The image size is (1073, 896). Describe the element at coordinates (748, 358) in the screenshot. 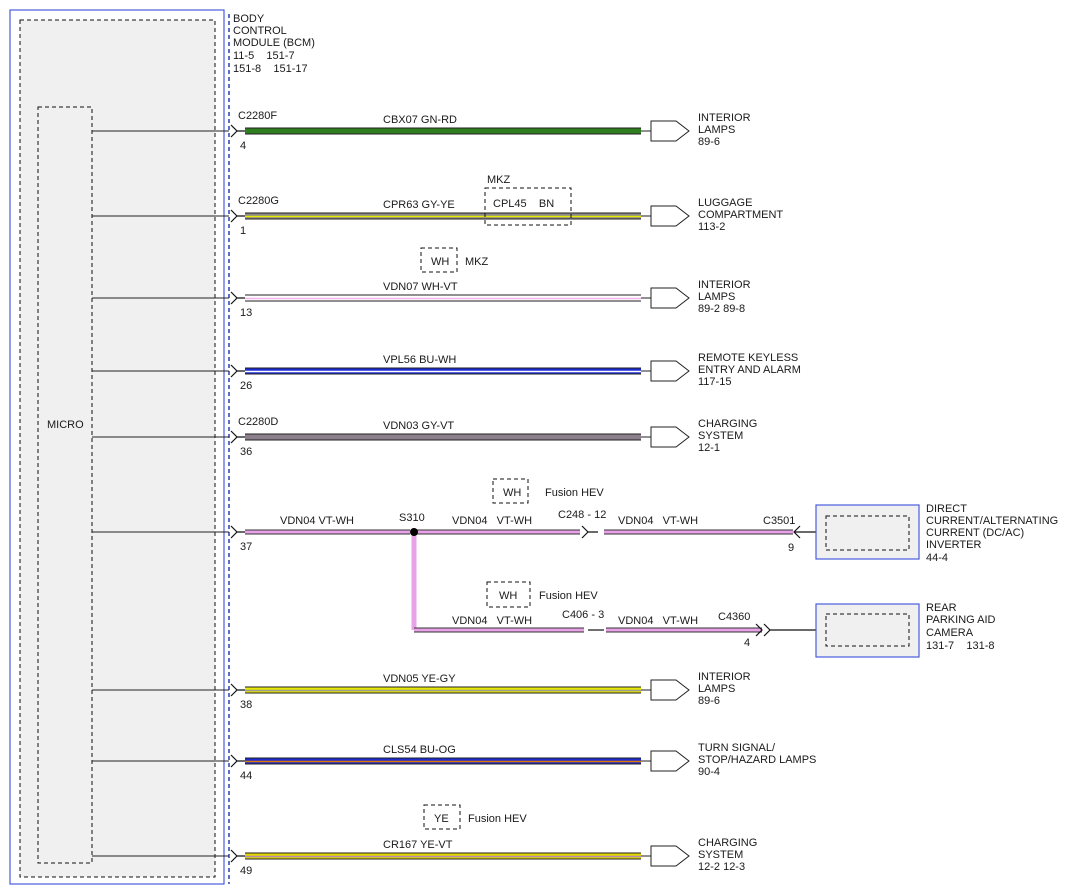

I see `dest-label-line: REMOTE KEYLESS` at that location.